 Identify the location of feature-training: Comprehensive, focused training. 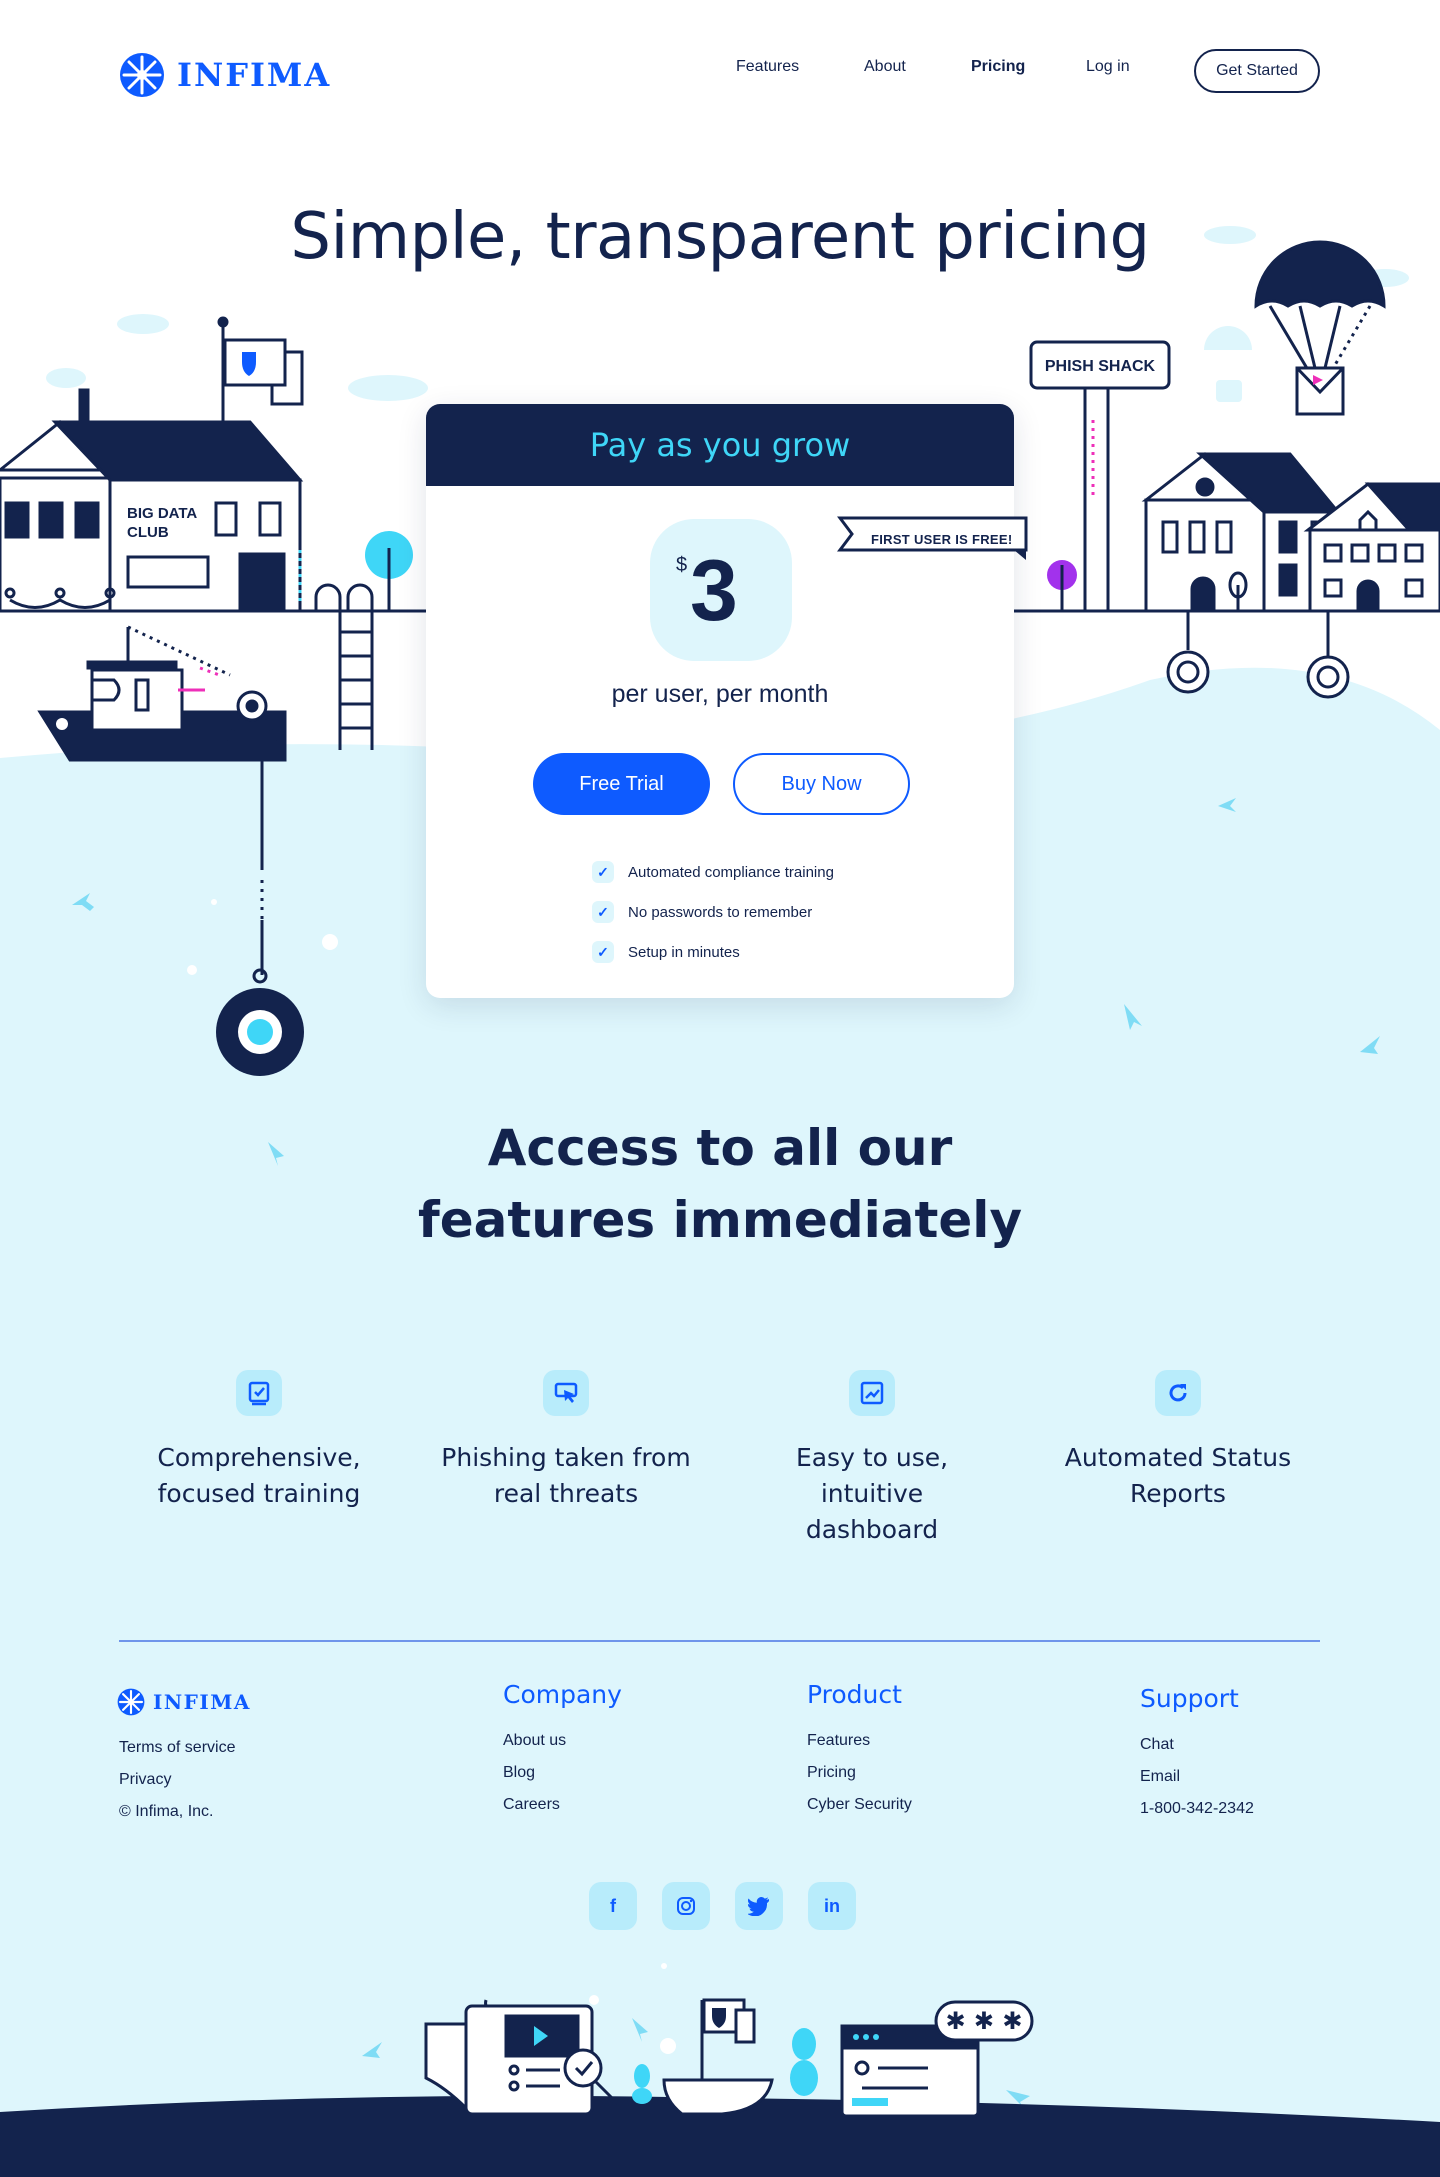
(259, 1441).